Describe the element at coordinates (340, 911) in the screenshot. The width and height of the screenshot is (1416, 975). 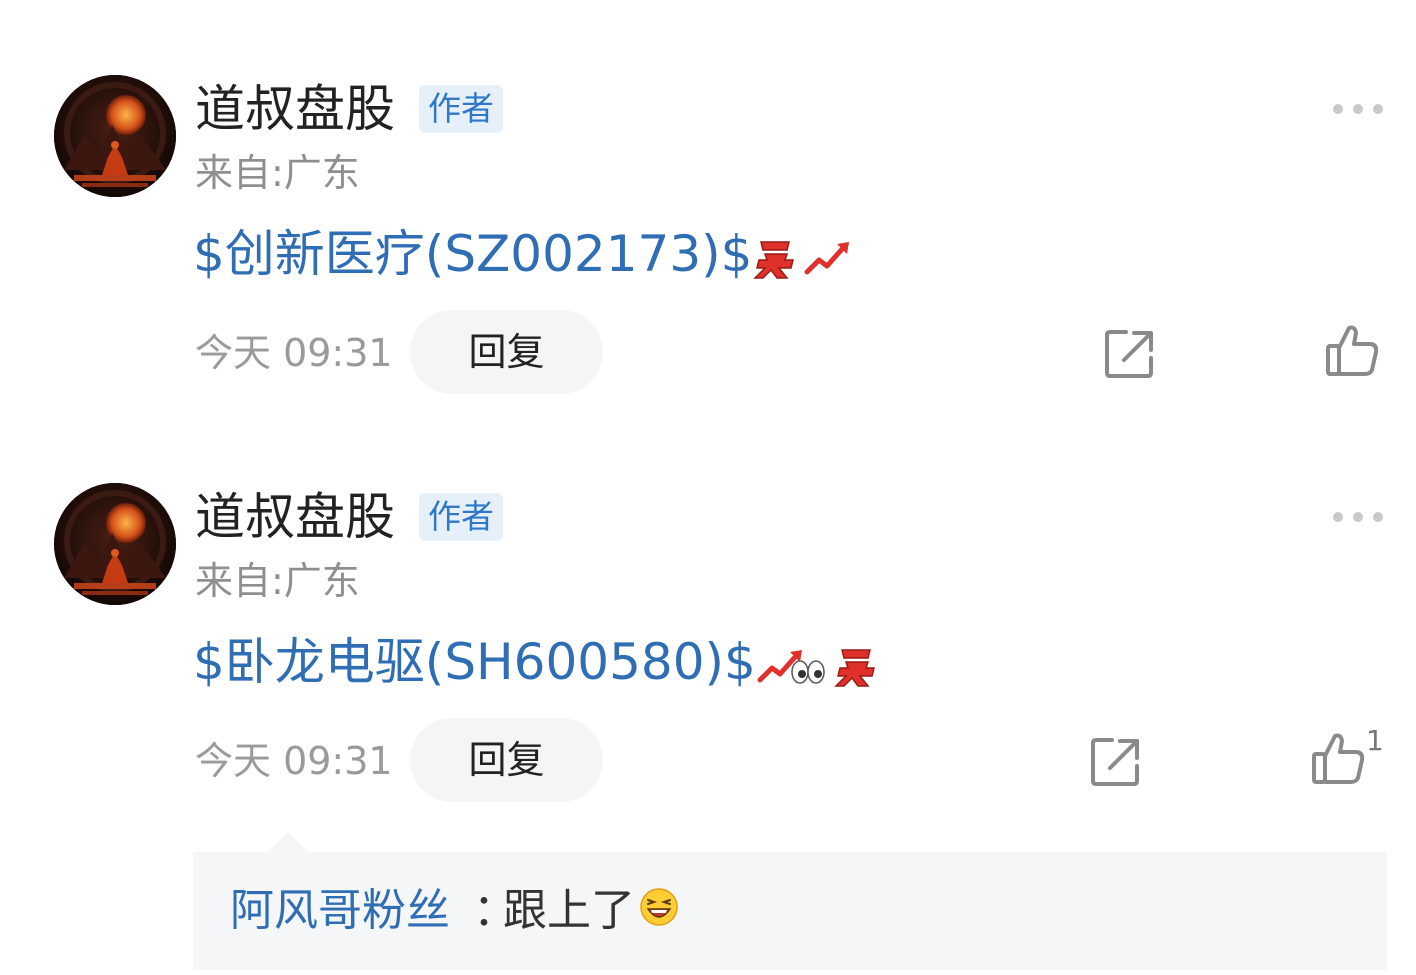
I see `sub-reply-user: 阿风哥粉丝` at that location.